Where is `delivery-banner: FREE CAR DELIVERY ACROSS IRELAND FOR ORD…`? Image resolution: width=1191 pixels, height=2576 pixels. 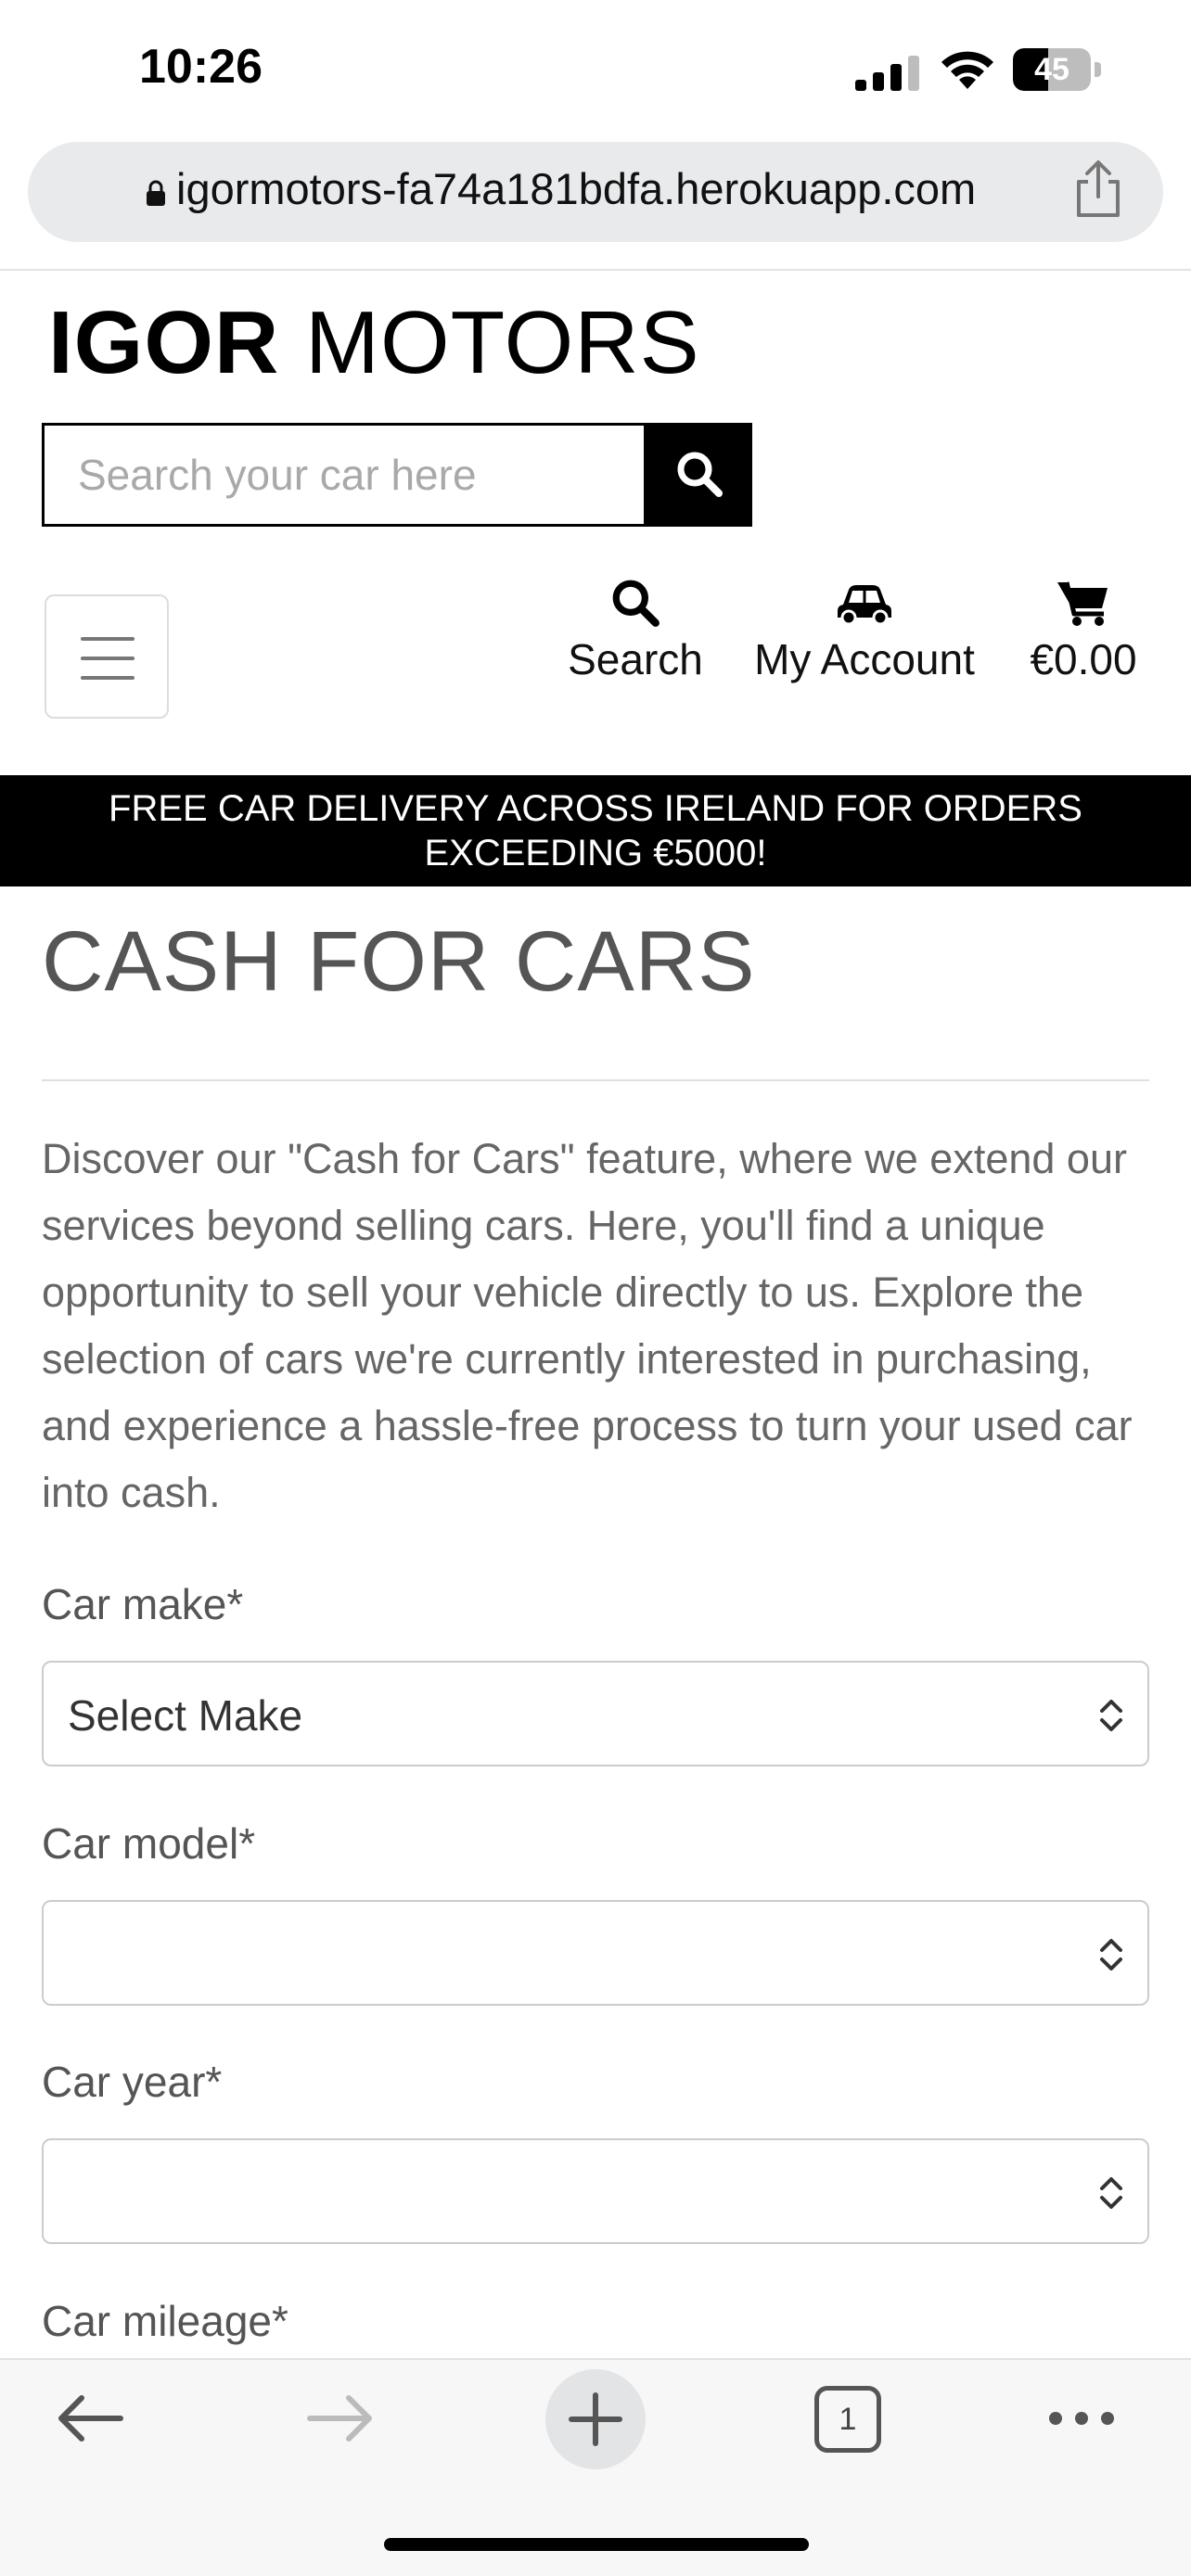 delivery-banner: FREE CAR DELIVERY ACROSS IRELAND FOR ORD… is located at coordinates (595, 830).